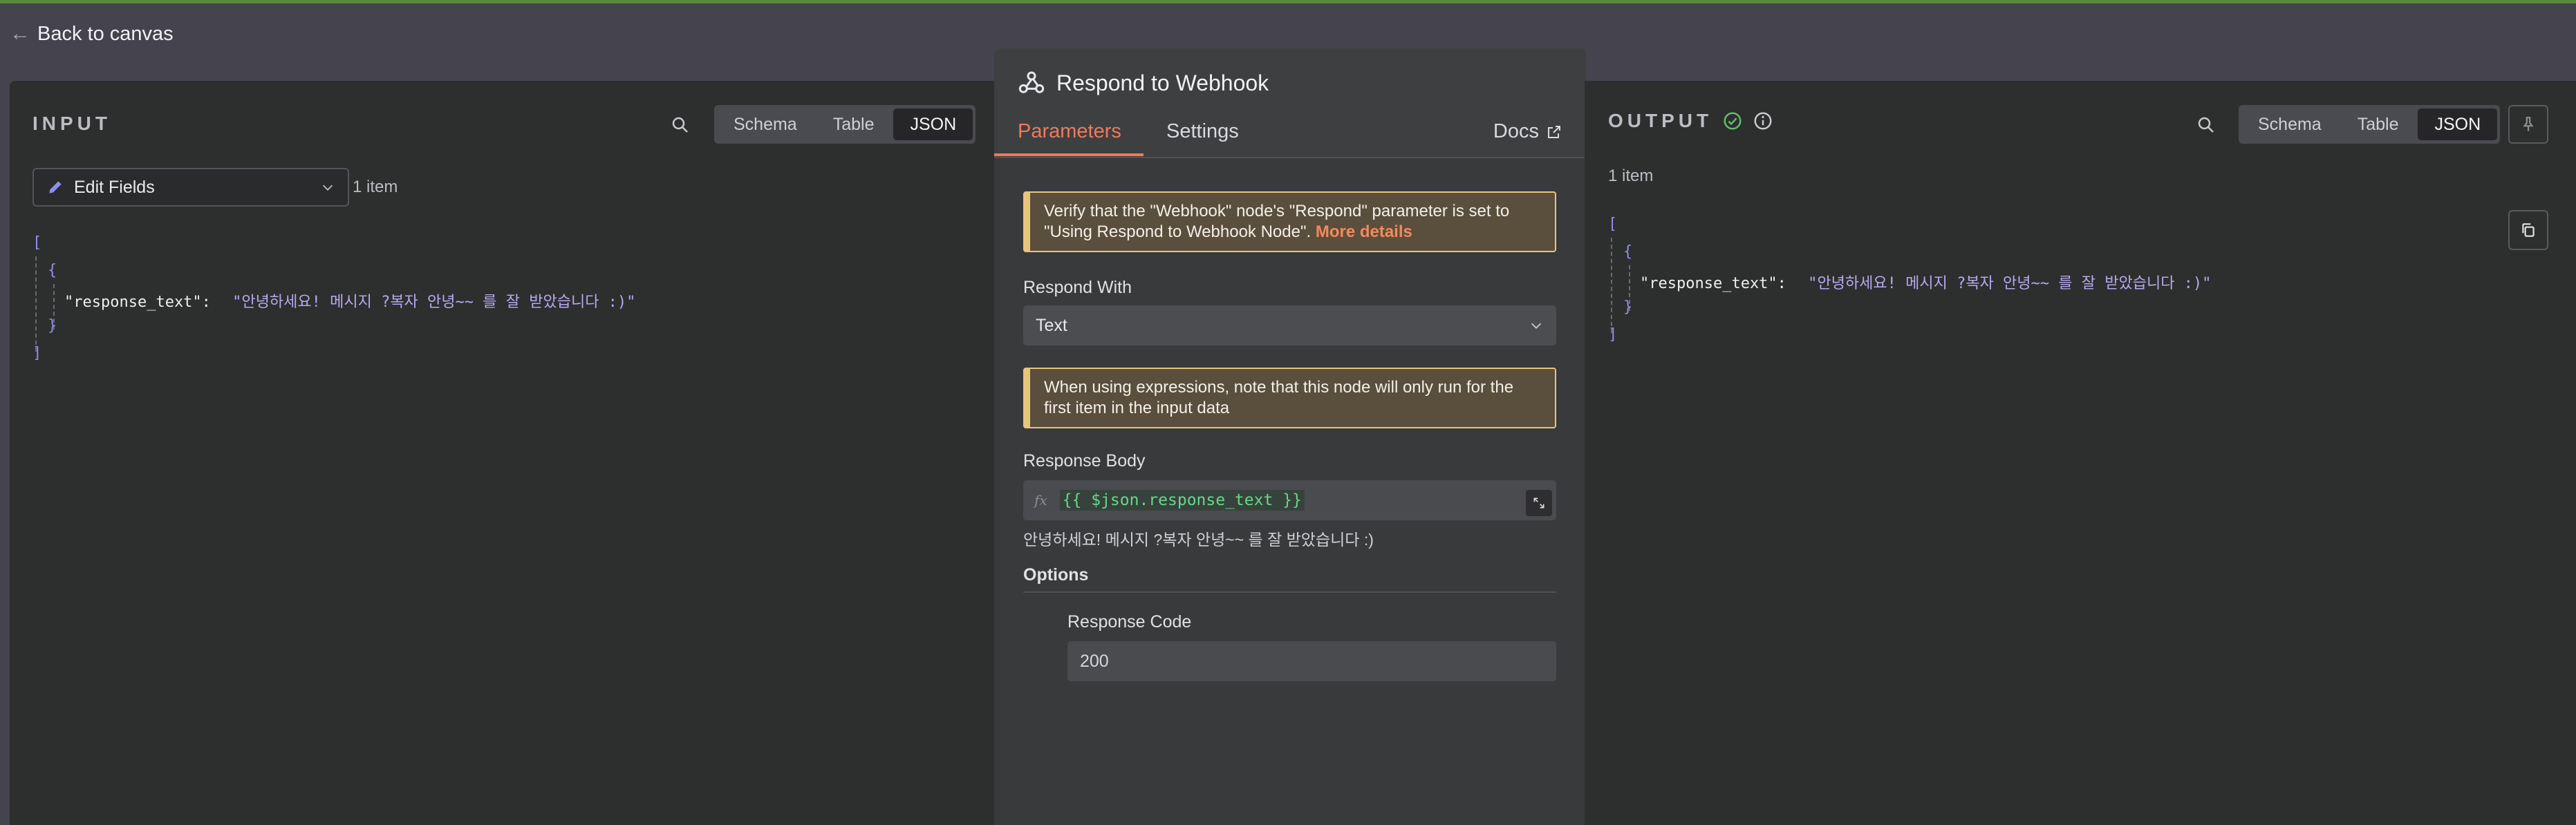 Image resolution: width=2576 pixels, height=825 pixels. I want to click on info-icon, so click(1763, 121).